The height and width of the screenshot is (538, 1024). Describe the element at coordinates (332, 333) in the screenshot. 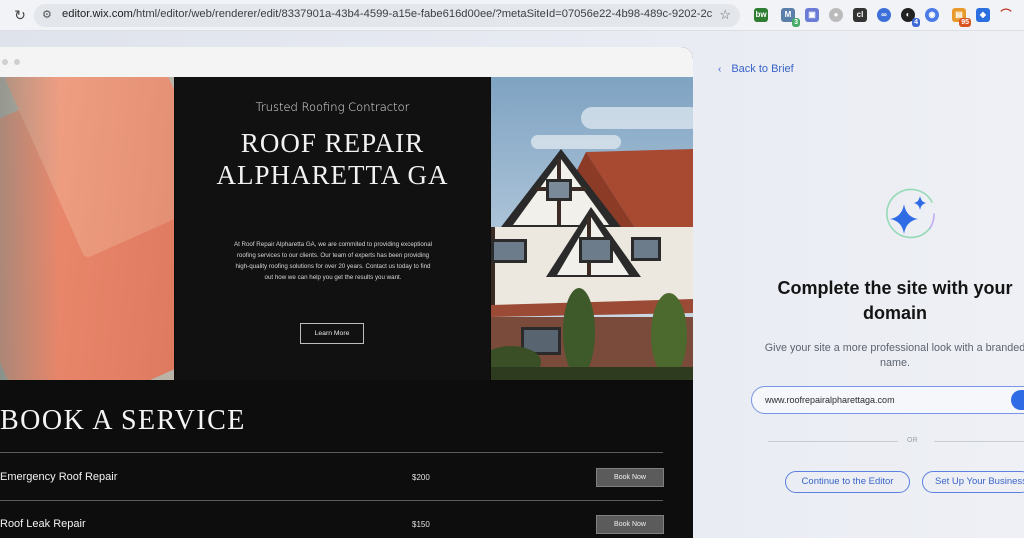

I see `learn-more-button: Learn More` at that location.